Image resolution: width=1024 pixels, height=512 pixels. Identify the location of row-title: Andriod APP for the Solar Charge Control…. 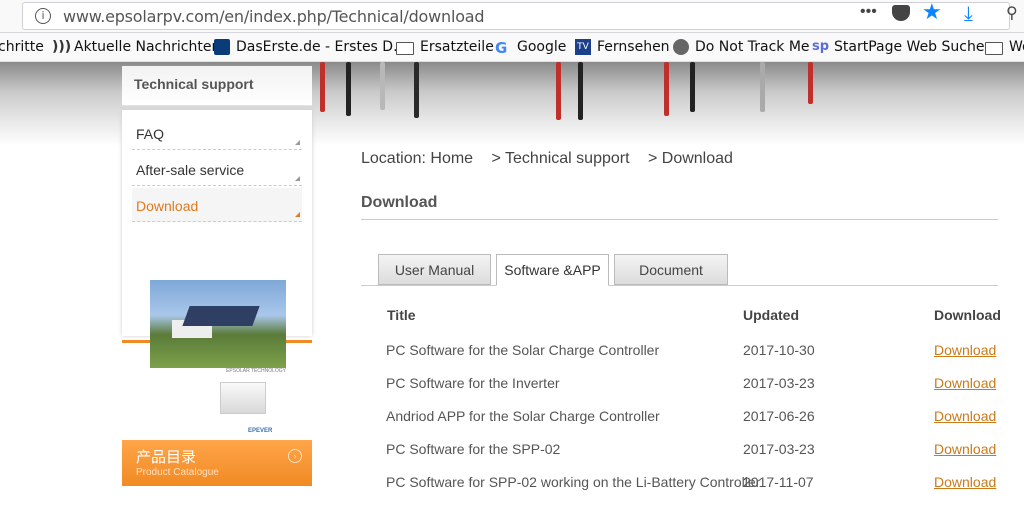
(523, 416).